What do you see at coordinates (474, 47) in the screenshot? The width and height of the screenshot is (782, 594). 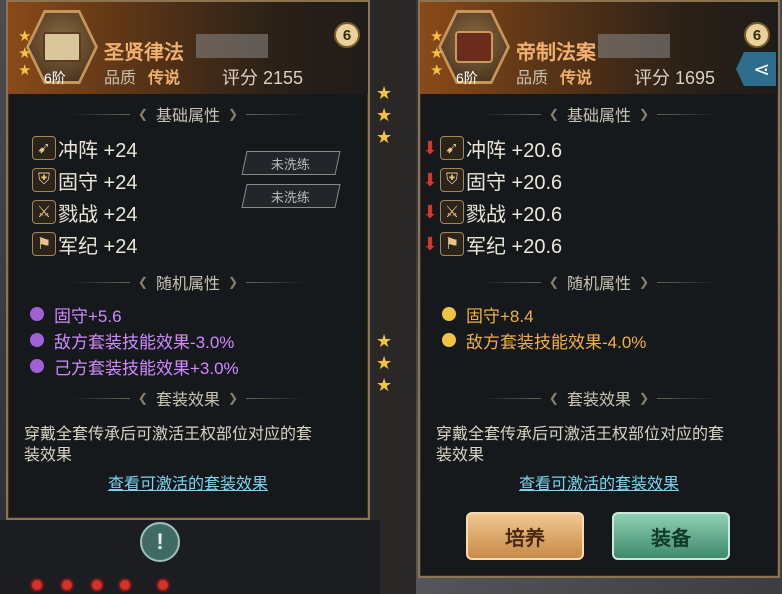 I see `chest-icon` at bounding box center [474, 47].